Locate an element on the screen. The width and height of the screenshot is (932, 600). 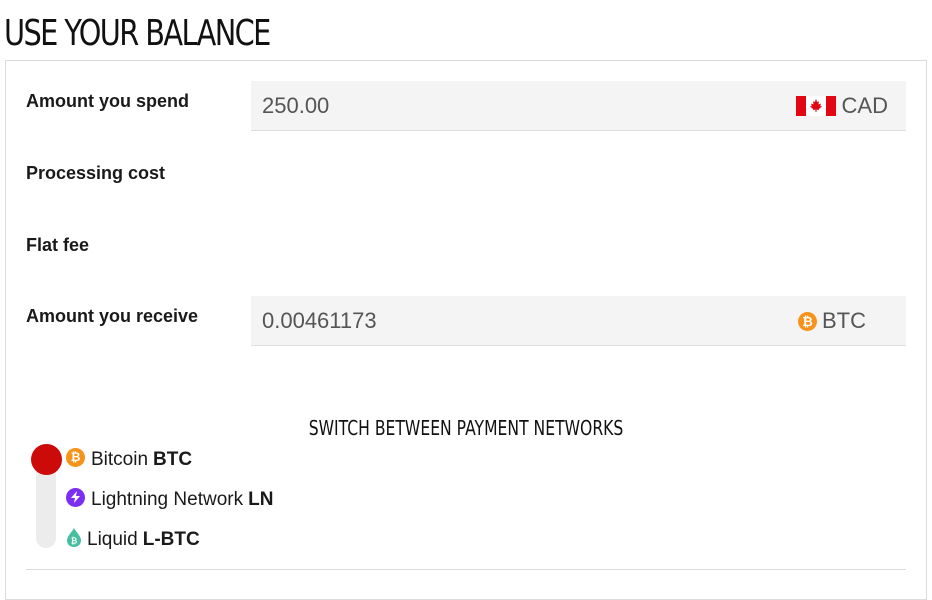
spend-label: Amount you spend is located at coordinates (107, 101).